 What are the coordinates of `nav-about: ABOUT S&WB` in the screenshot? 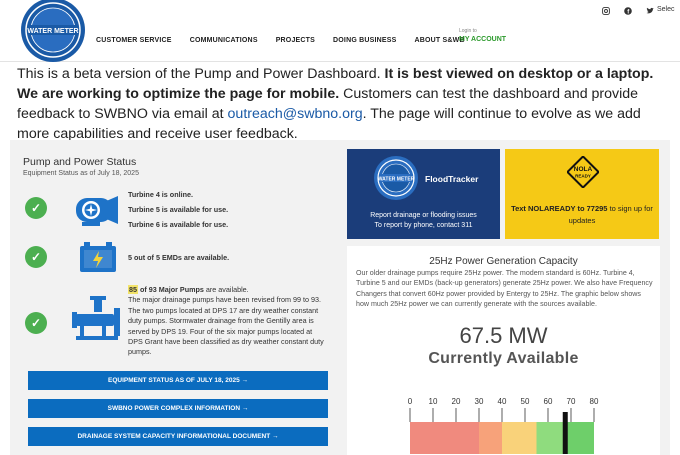 It's located at (440, 40).